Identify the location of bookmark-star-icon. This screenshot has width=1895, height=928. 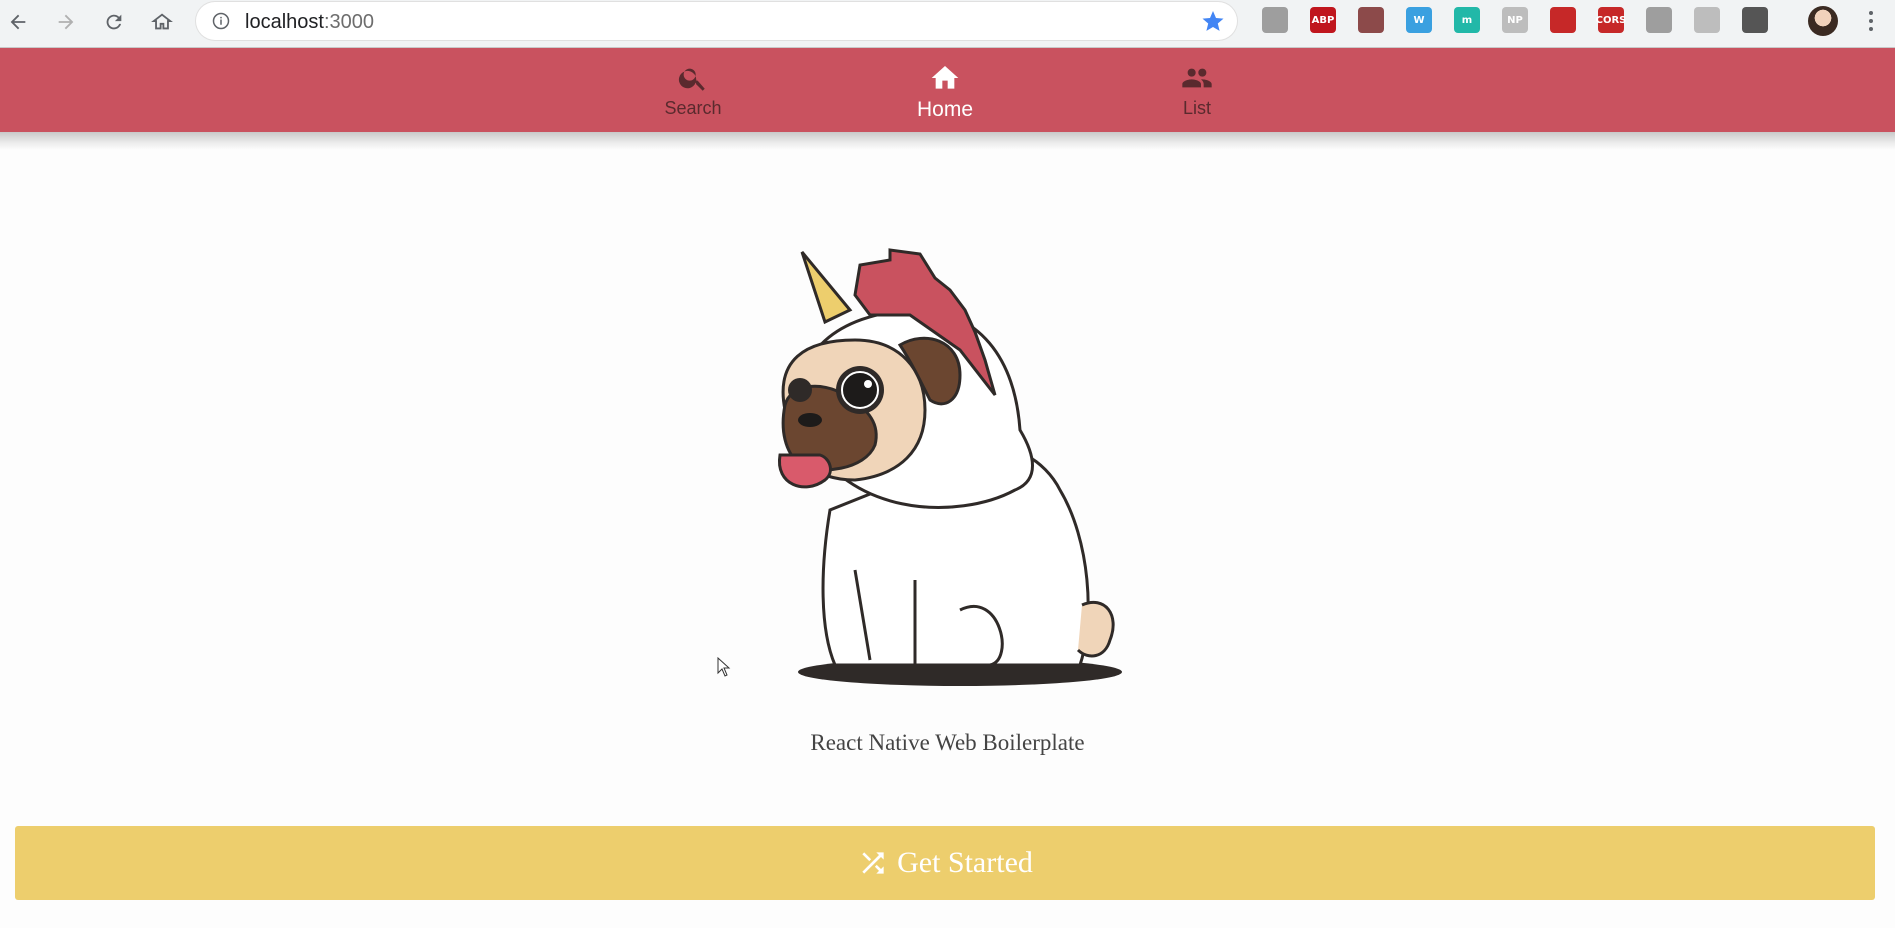
(1213, 21).